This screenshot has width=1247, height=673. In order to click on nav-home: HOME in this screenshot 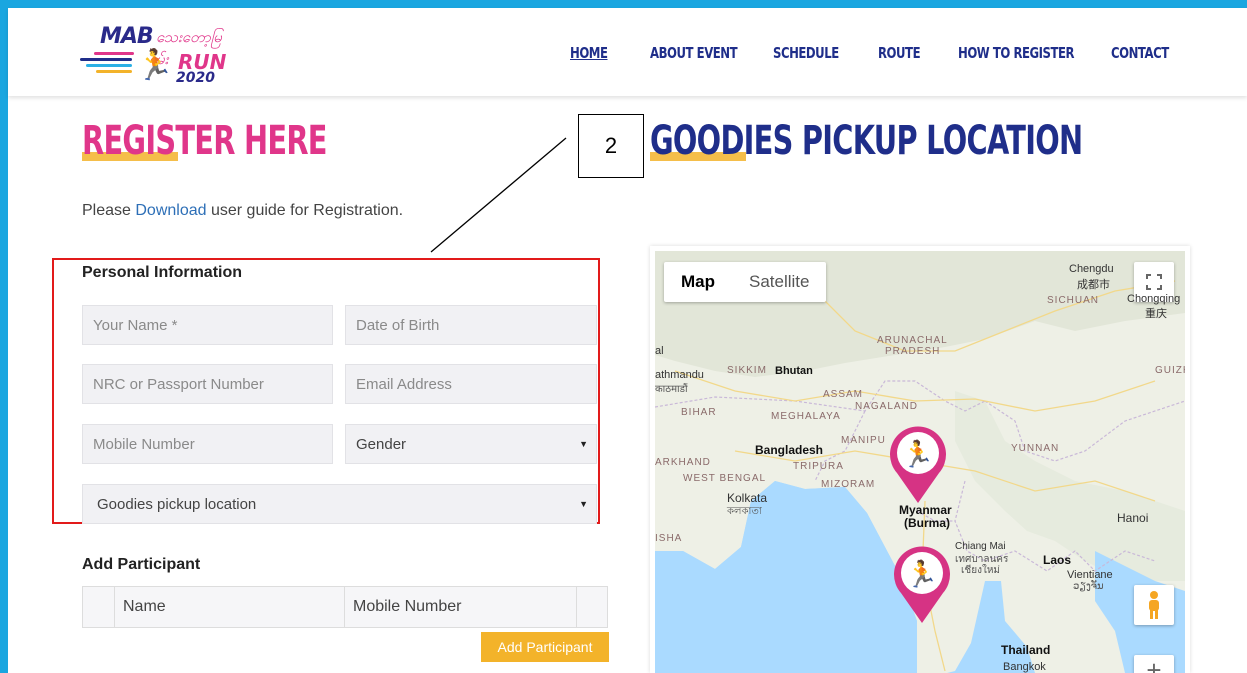, I will do `click(589, 53)`.